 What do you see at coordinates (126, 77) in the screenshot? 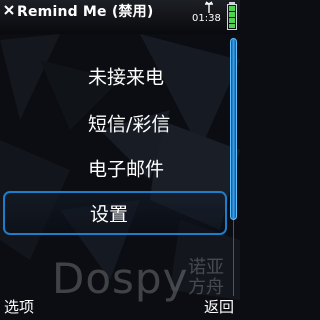
I see `menu-item-label: 未接来电` at bounding box center [126, 77].